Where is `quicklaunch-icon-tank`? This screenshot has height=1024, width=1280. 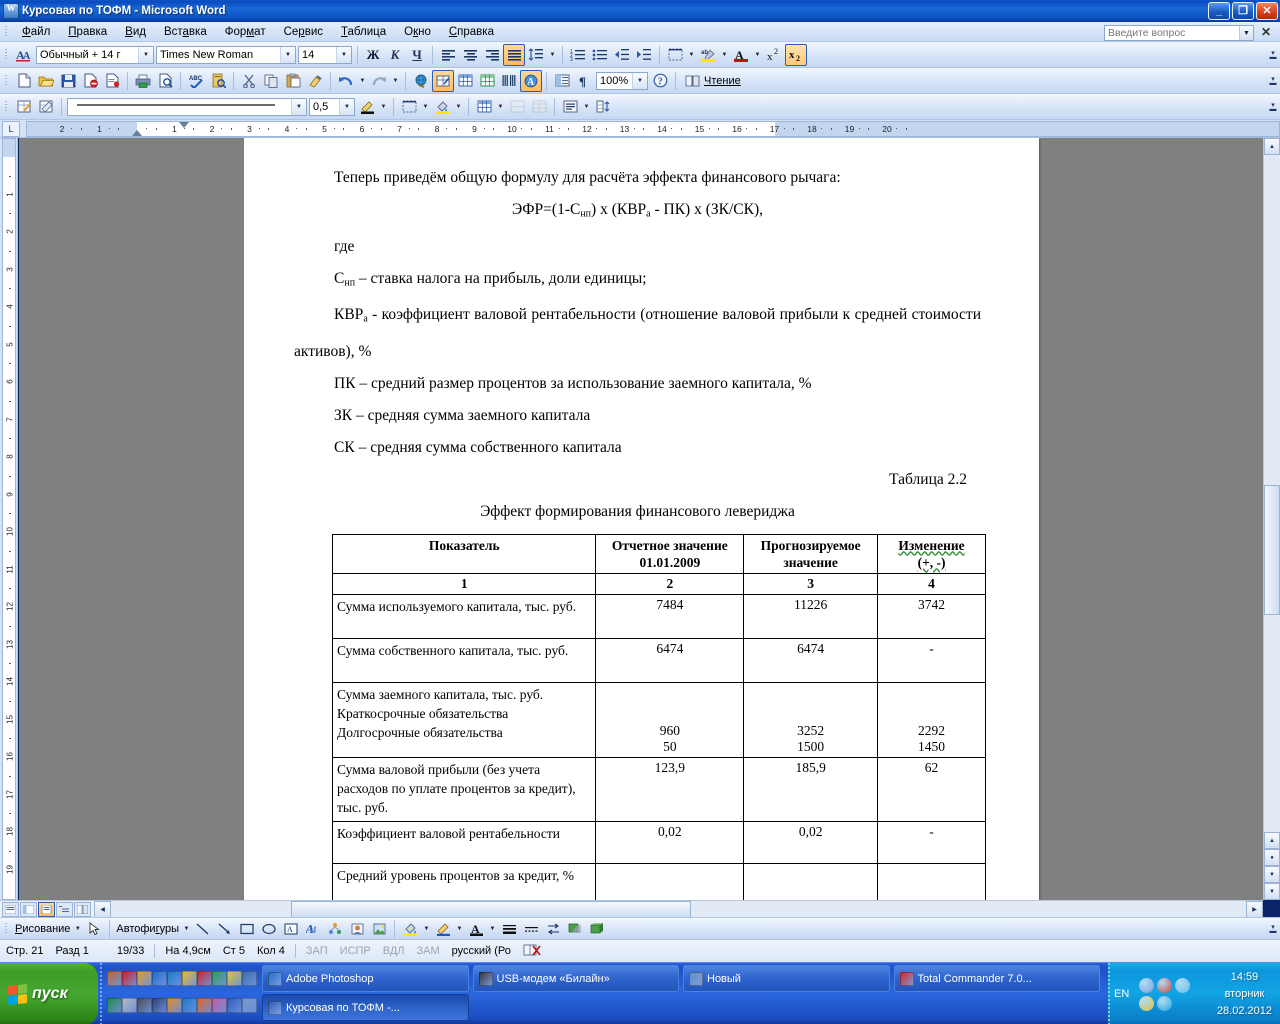
quicklaunch-icon-tank is located at coordinates (114, 978).